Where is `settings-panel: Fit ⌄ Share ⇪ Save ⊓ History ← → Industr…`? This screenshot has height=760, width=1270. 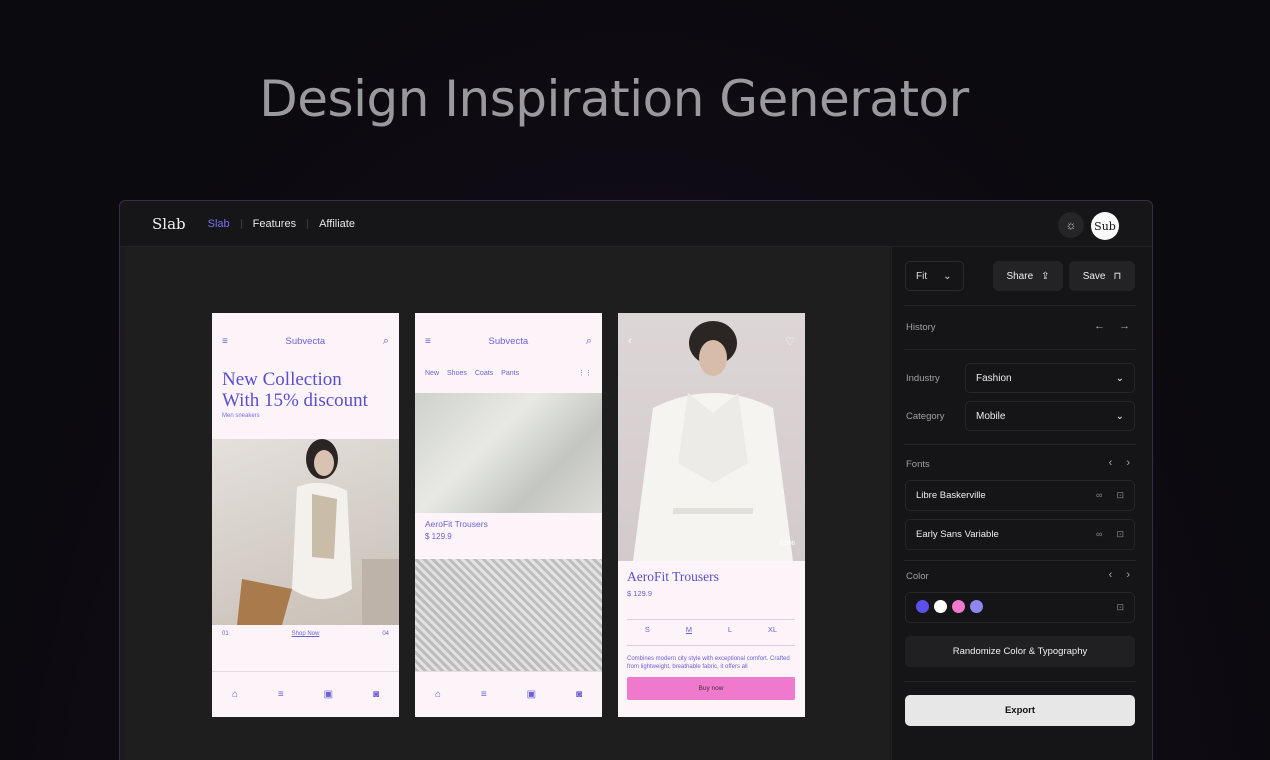 settings-panel: Fit ⌄ Share ⇪ Save ⊓ History ← → Industr… is located at coordinates (1021, 503).